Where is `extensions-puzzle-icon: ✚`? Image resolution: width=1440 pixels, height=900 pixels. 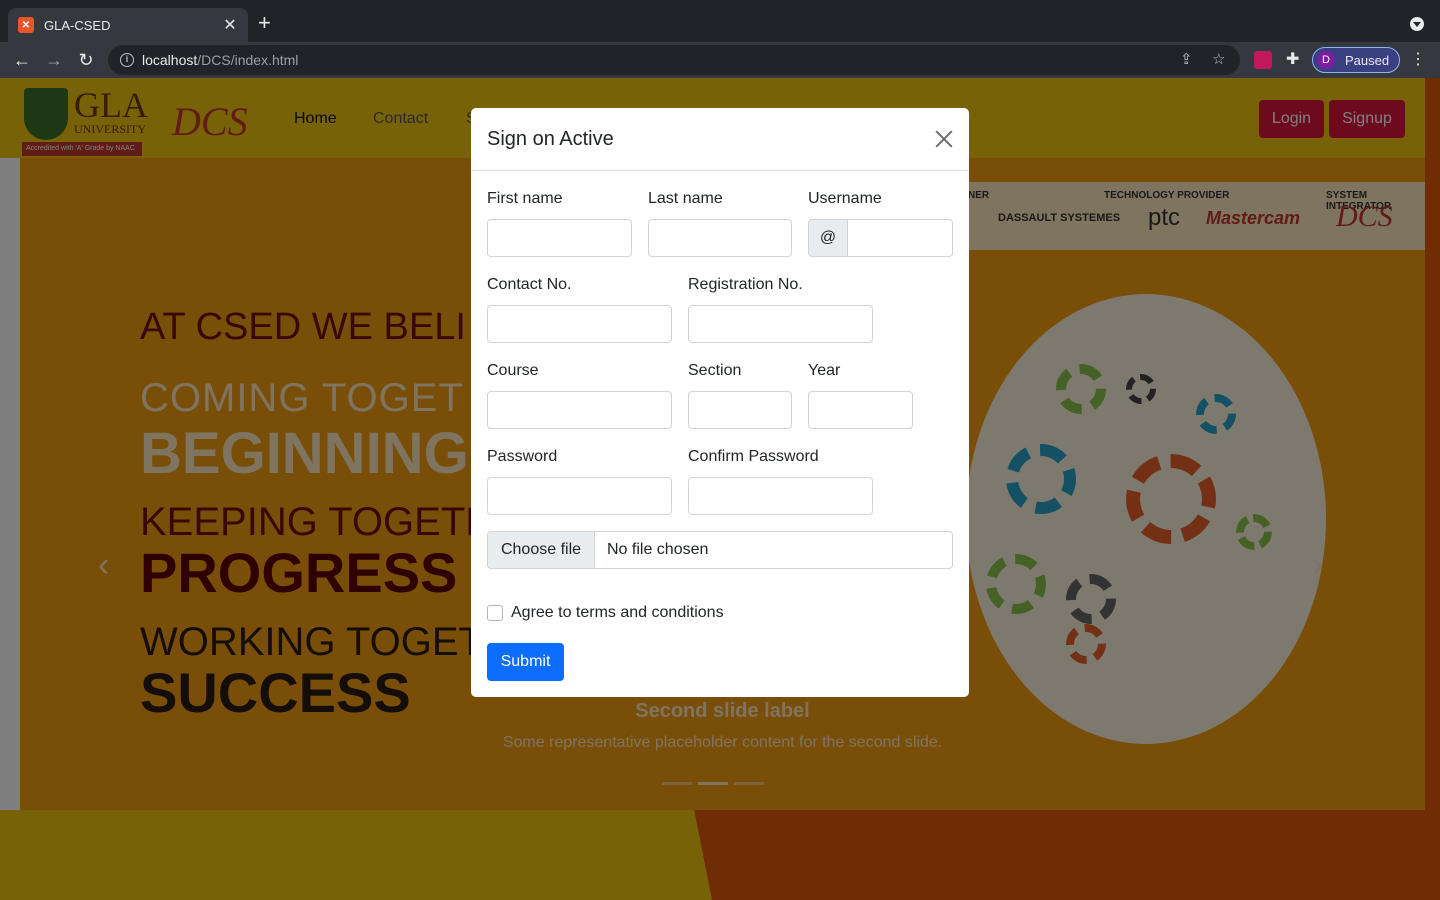
extensions-puzzle-icon: ✚ is located at coordinates (1295, 58).